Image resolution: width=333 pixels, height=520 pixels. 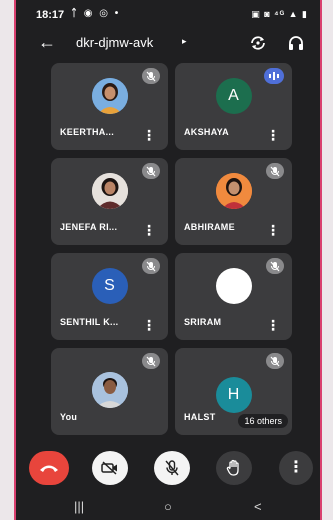 I want to click on avatar: A, so click(x=233, y=96).